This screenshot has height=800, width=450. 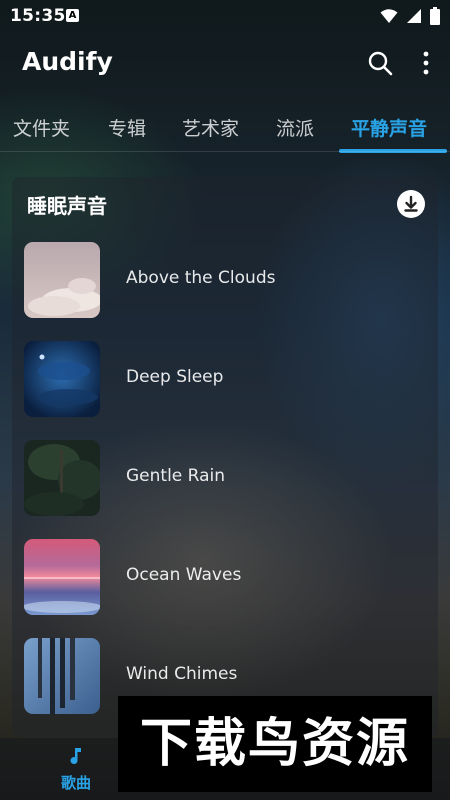 I want to click on track-title: Deep Sleep, so click(x=175, y=377).